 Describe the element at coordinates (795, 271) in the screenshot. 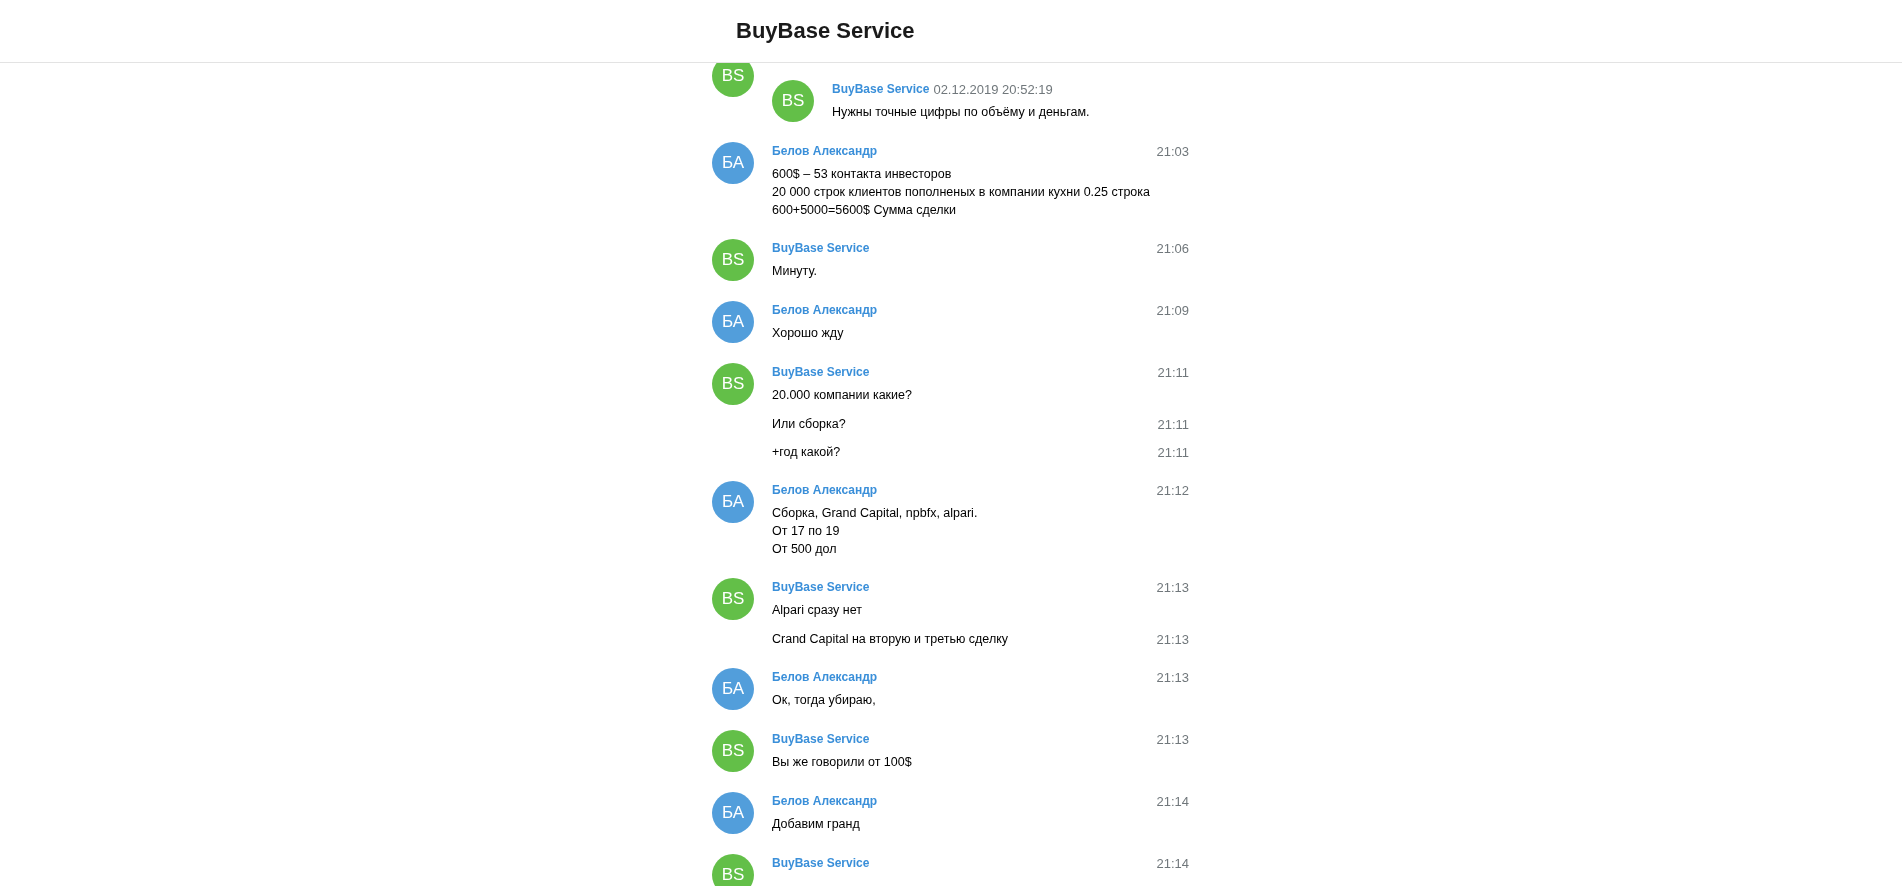

I see `message-text: Минуту.` at that location.